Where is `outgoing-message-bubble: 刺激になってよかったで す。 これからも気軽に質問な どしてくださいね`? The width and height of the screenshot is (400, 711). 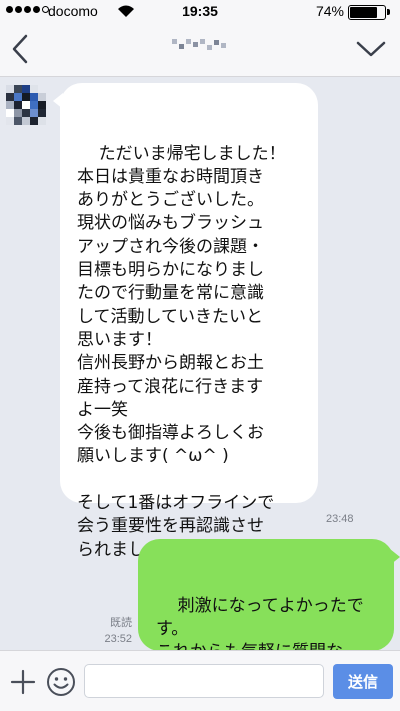 outgoing-message-bubble: 刺激になってよかったで す。 これからも気軽に質問な どしてくださいね is located at coordinates (269, 612).